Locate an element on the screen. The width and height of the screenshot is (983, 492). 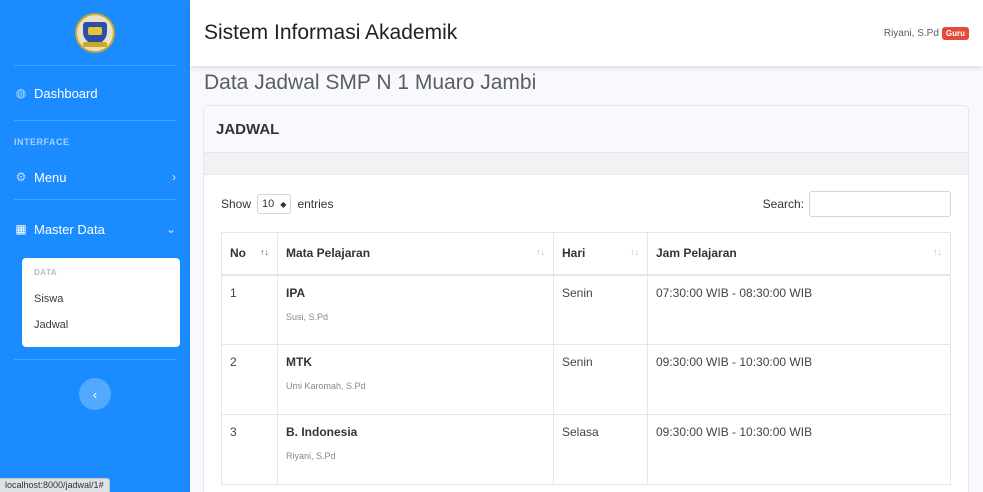
sidebar-toggle-button: ‹ is located at coordinates (95, 394).